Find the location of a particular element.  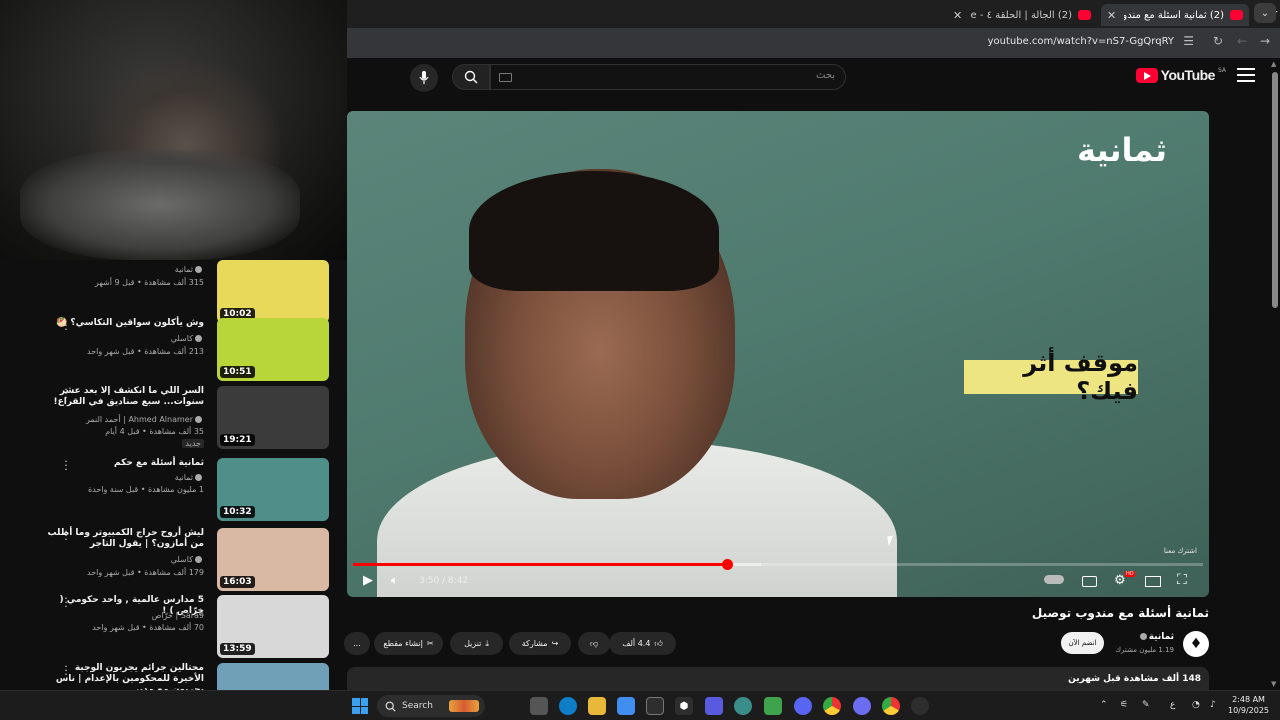

system-clock: 2:48 AM 10/9/2025 is located at coordinates (1248, 705).